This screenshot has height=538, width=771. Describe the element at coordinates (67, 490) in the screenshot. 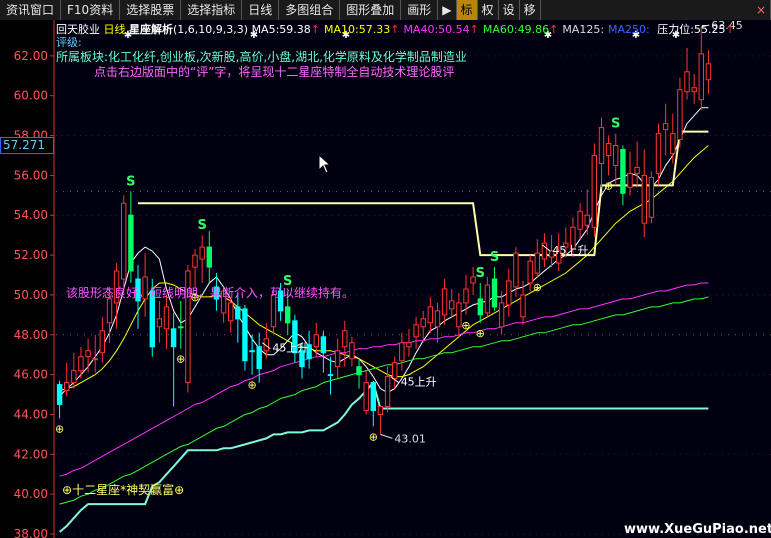

I see `watermark-coin-icon: ⊕` at that location.